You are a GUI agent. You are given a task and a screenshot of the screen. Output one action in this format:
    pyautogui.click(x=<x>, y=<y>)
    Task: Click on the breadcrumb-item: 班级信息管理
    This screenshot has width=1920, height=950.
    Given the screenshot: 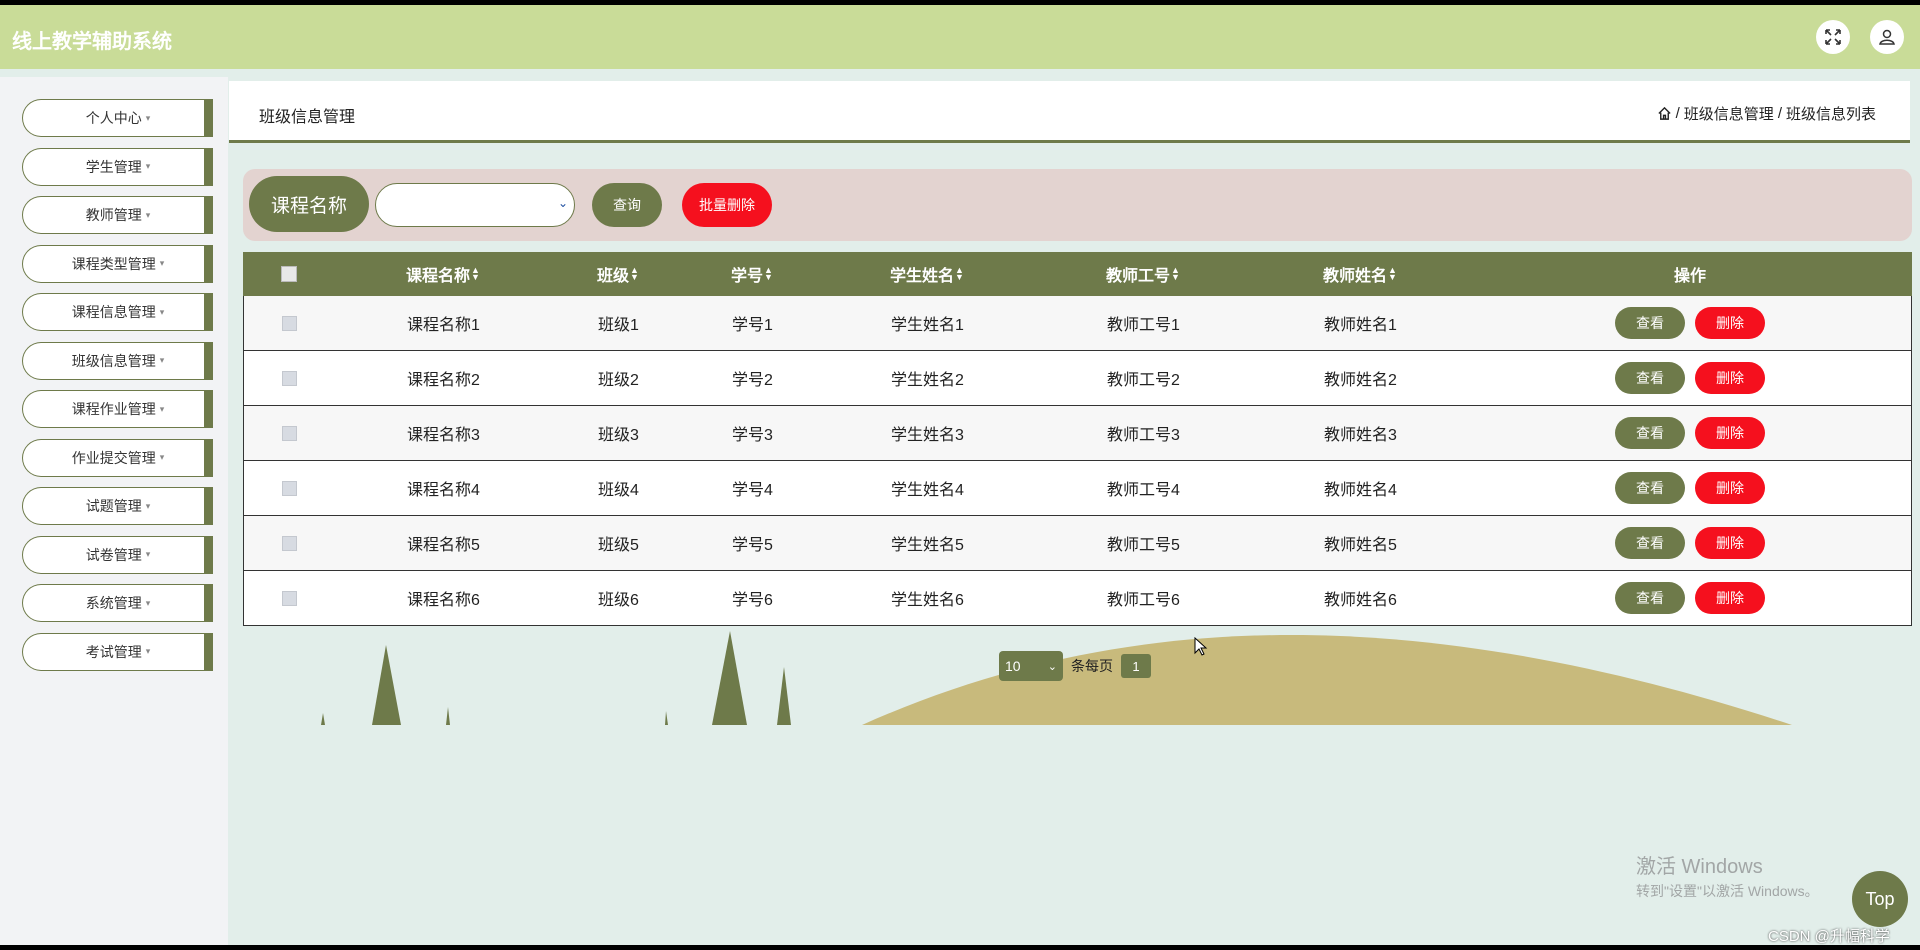 What is the action you would take?
    pyautogui.click(x=1729, y=113)
    